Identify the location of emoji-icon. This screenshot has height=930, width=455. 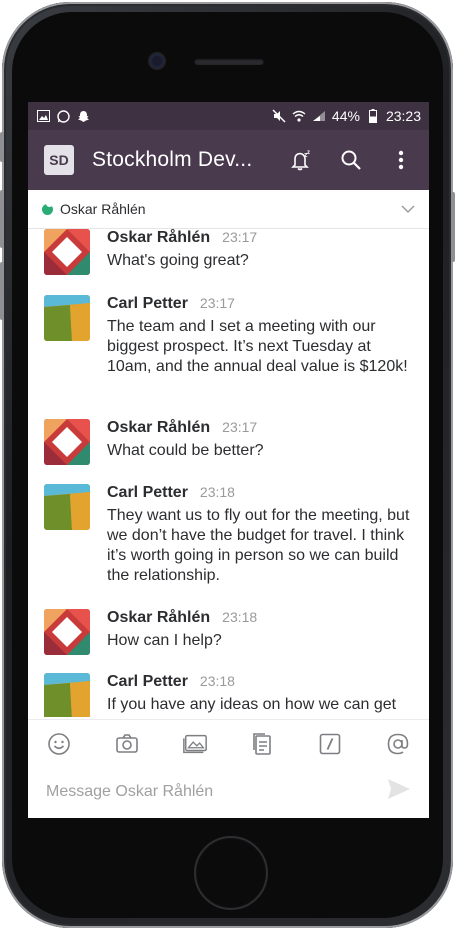
(59, 744).